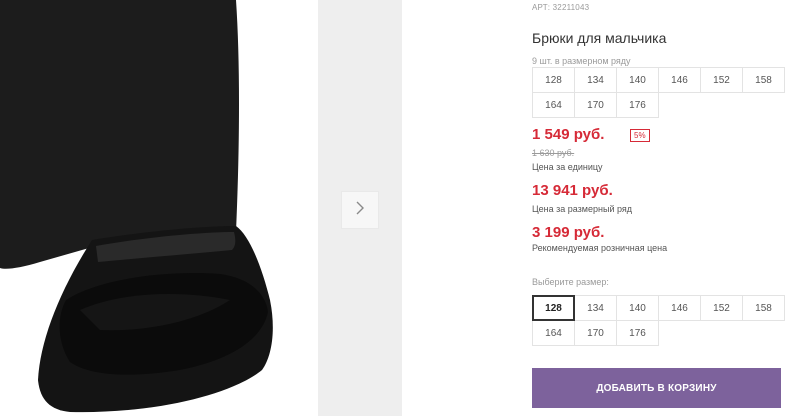 Image resolution: width=800 pixels, height=416 pixels. Describe the element at coordinates (637, 308) in the screenshot. I see `size-option: 140` at that location.